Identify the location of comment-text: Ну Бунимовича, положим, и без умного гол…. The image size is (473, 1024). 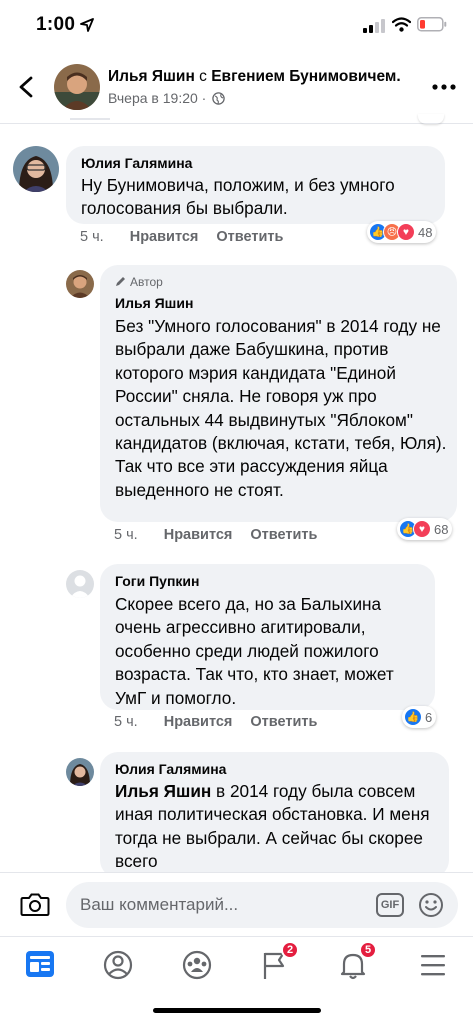
(238, 197).